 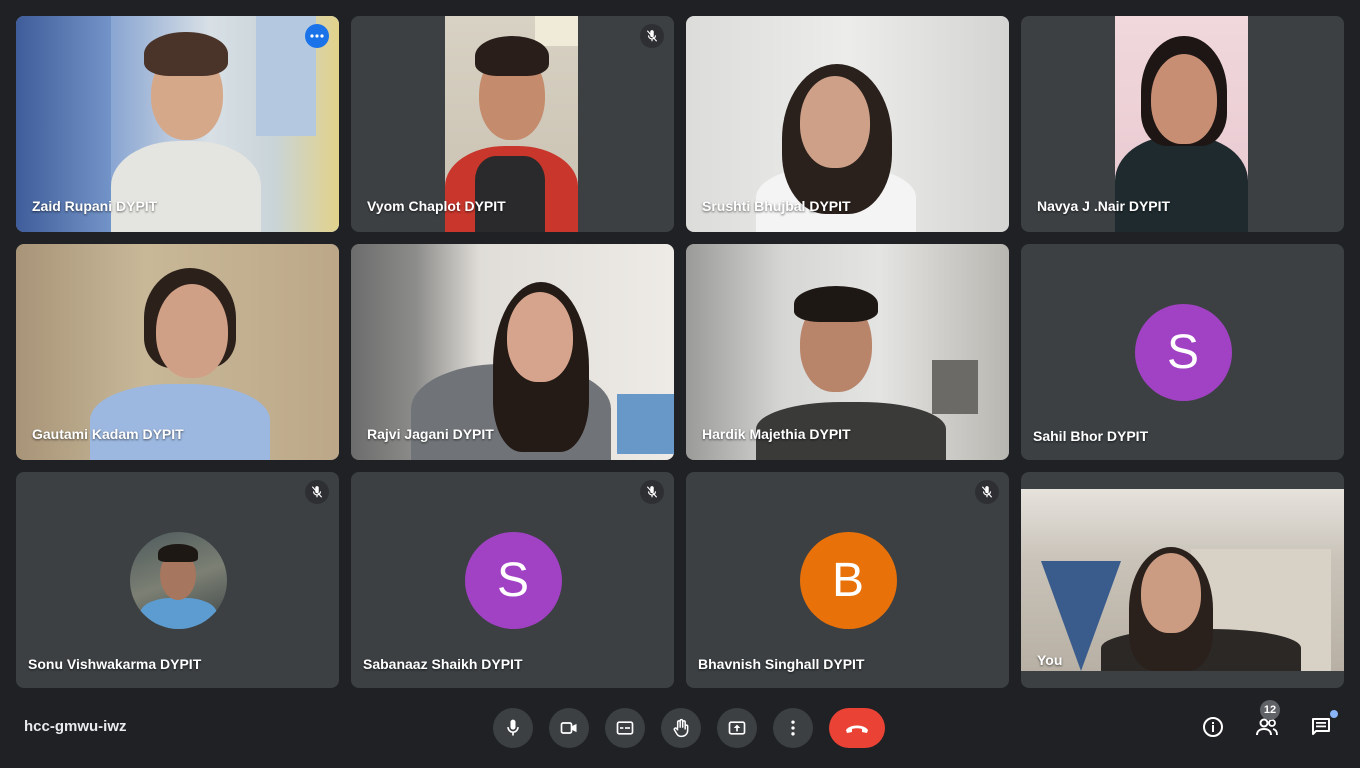 I want to click on participant-tile: S Sabanaaz Shaikh DYPIT, so click(x=512, y=580).